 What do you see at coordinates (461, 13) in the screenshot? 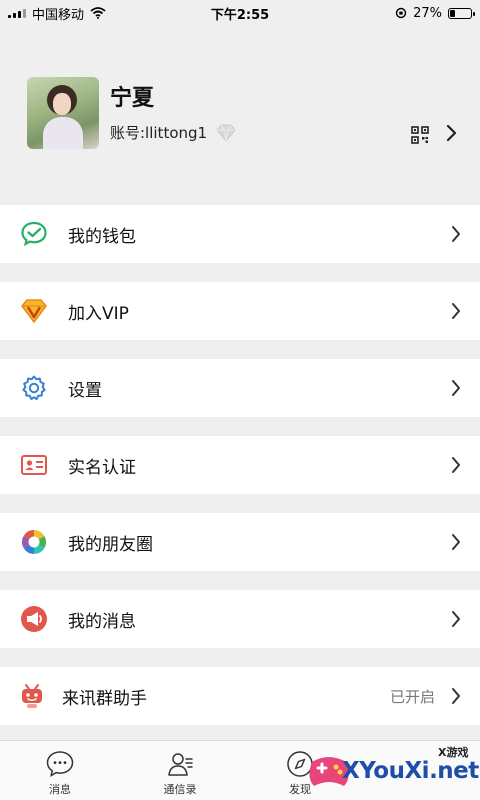
I see `battery-icon` at bounding box center [461, 13].